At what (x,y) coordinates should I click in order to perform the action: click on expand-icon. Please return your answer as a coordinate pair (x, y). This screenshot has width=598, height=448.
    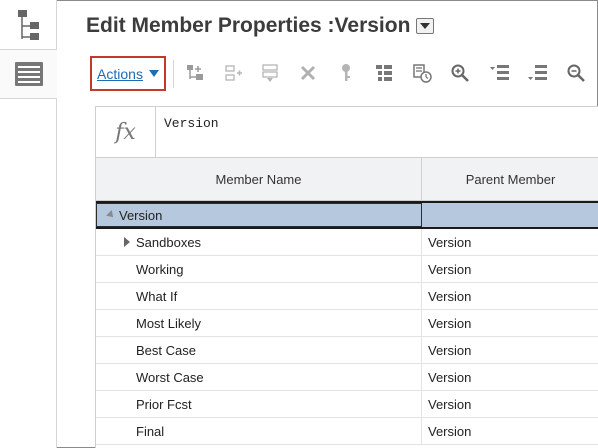
    Looking at the image, I should click on (127, 242).